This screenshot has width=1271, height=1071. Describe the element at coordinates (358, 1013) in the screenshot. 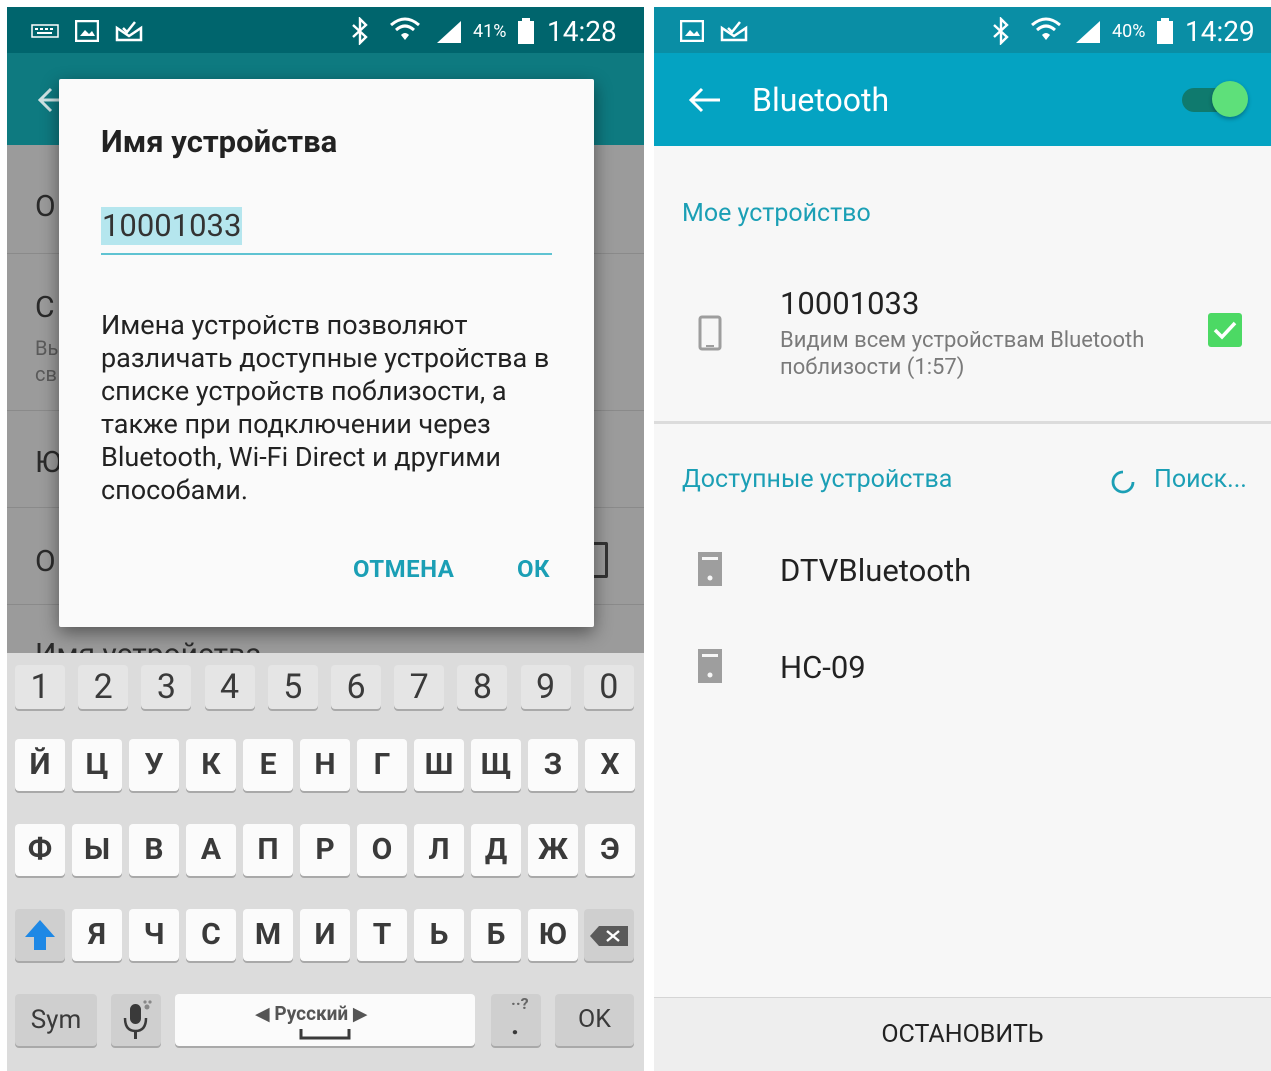

I see `language-next-icon: ▶` at that location.